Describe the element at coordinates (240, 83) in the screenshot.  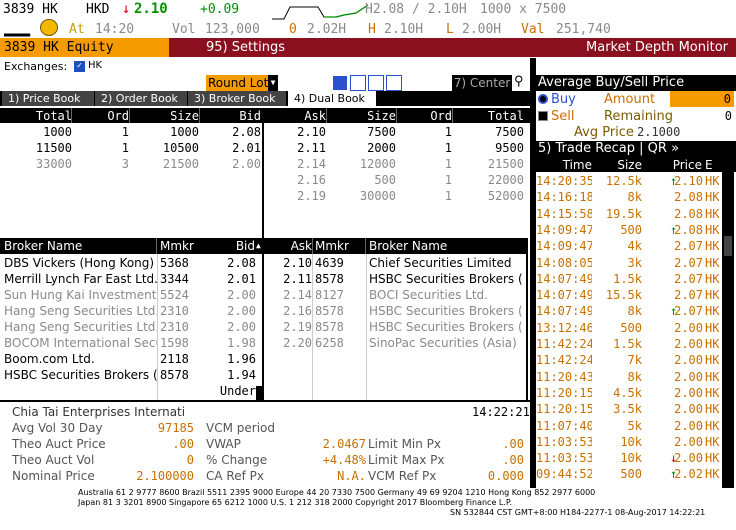
I see `round-lot-select: Round Lot` at that location.